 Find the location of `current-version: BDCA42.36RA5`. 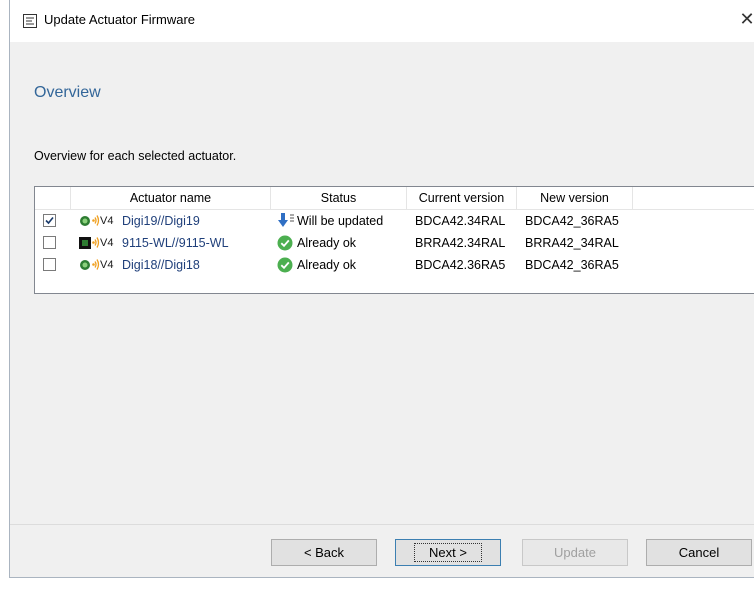

current-version: BDCA42.36RA5 is located at coordinates (460, 265).